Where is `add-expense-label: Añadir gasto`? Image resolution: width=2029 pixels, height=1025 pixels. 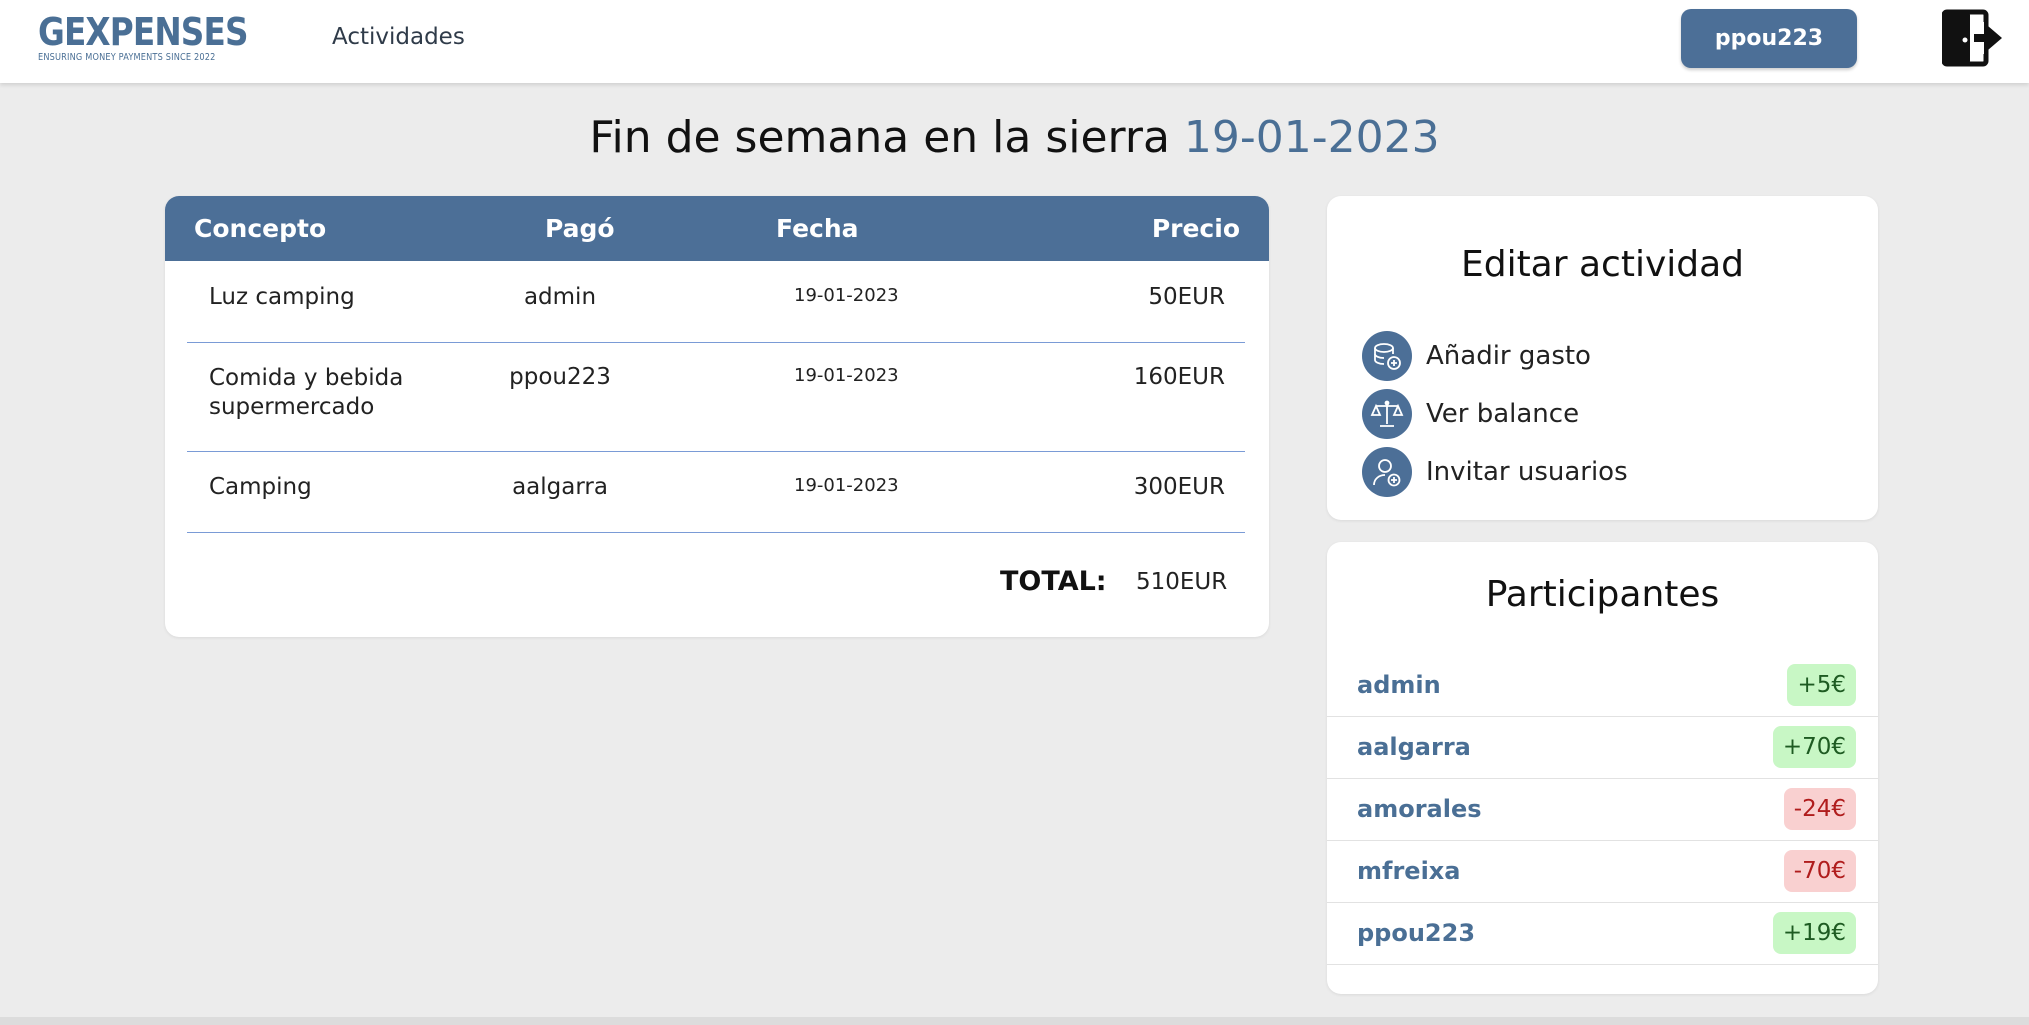 add-expense-label: Añadir gasto is located at coordinates (1508, 356).